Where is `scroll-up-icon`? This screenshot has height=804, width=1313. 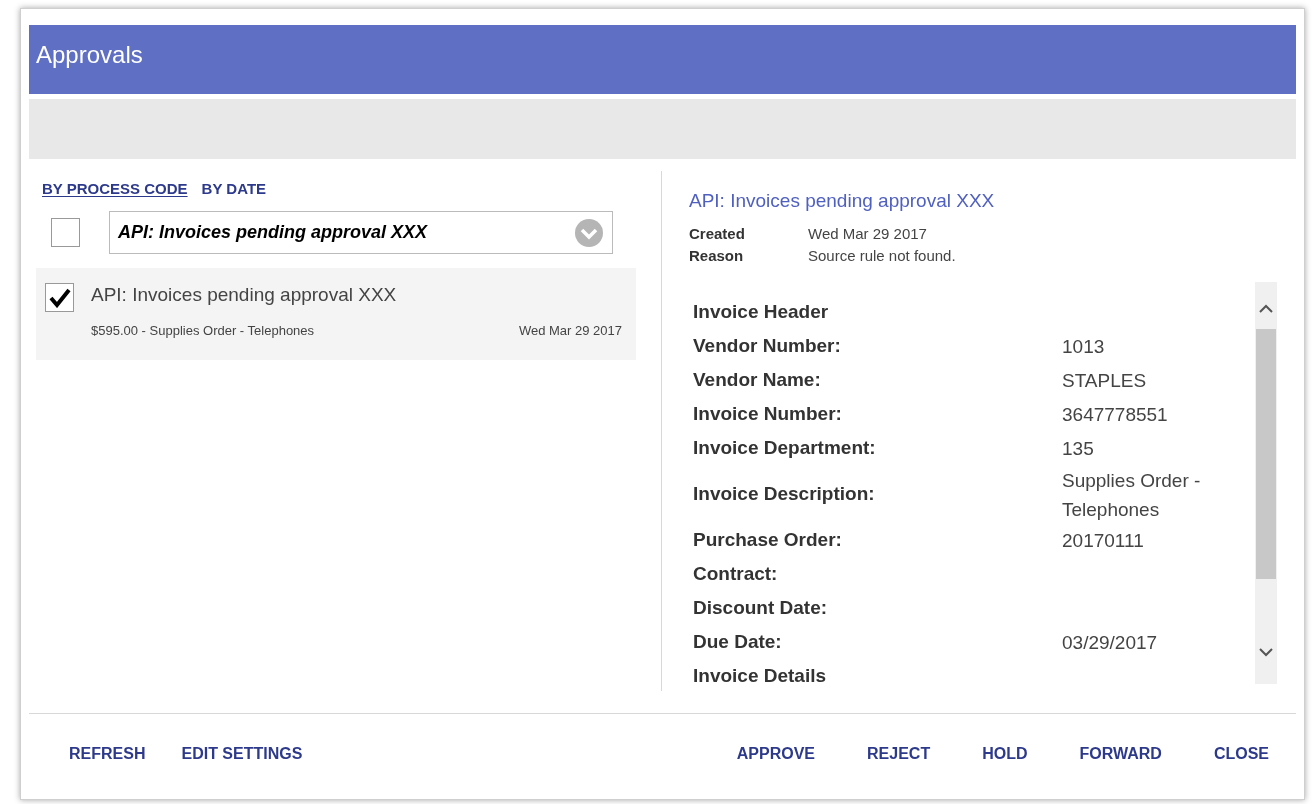
scroll-up-icon is located at coordinates (1266, 308).